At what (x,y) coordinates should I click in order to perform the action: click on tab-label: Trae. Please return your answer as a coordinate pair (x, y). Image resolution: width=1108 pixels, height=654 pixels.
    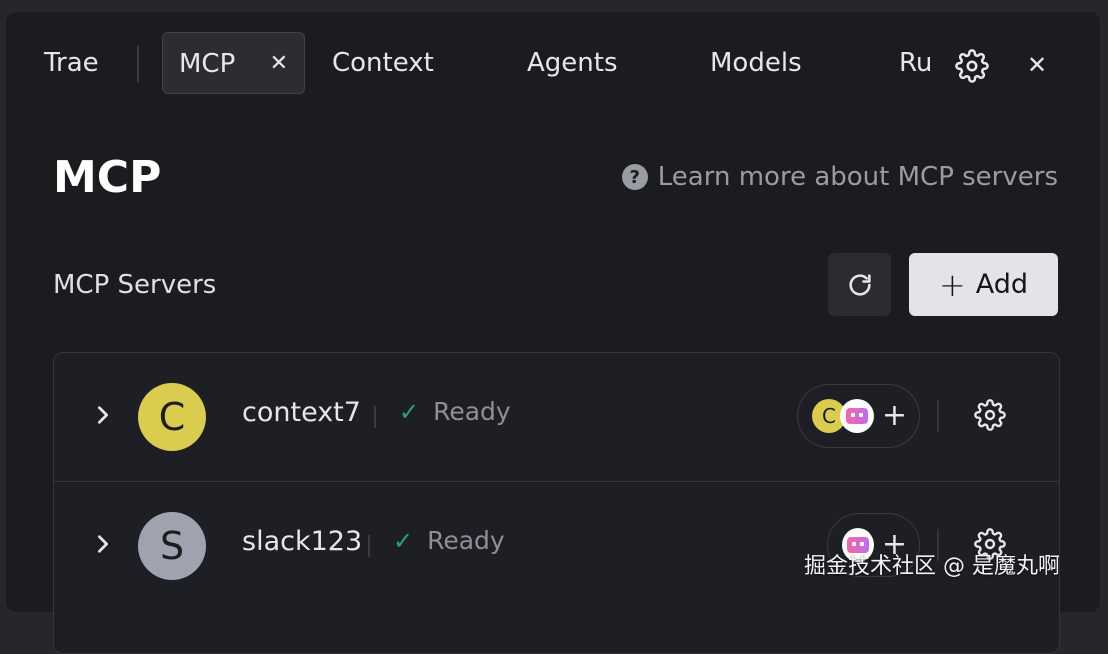
    Looking at the image, I should click on (71, 63).